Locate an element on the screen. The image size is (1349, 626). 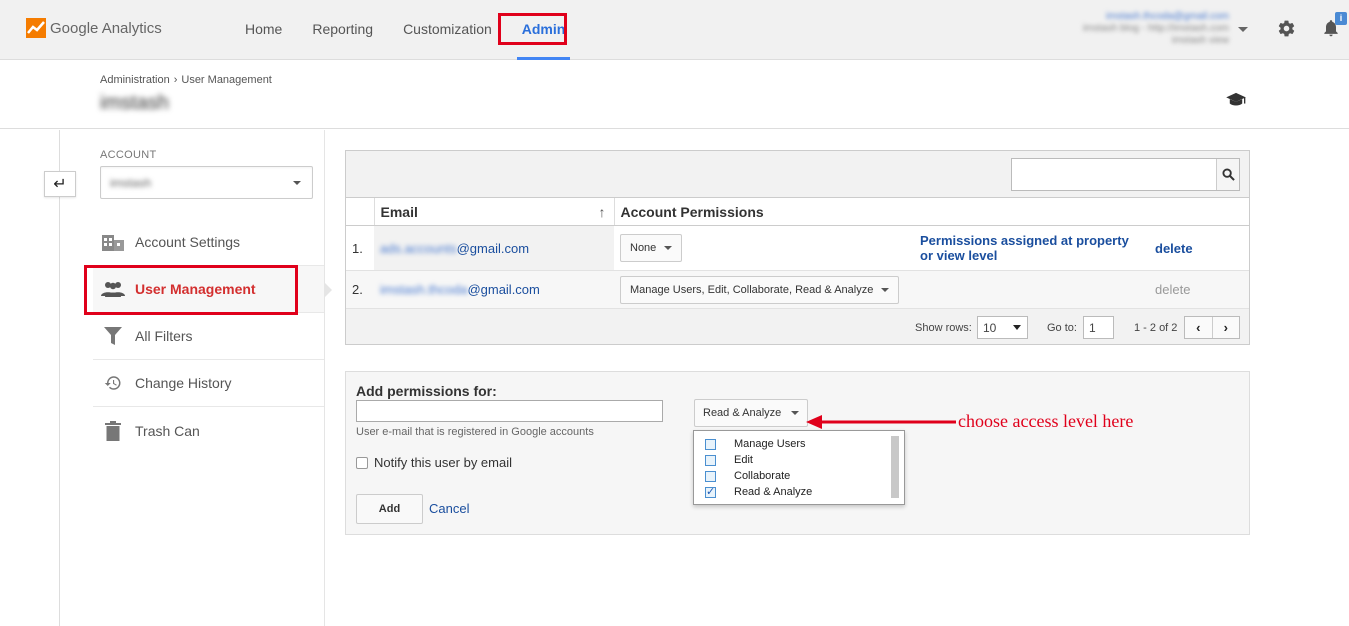
page-nav: ‹ › is located at coordinates (1212, 327).